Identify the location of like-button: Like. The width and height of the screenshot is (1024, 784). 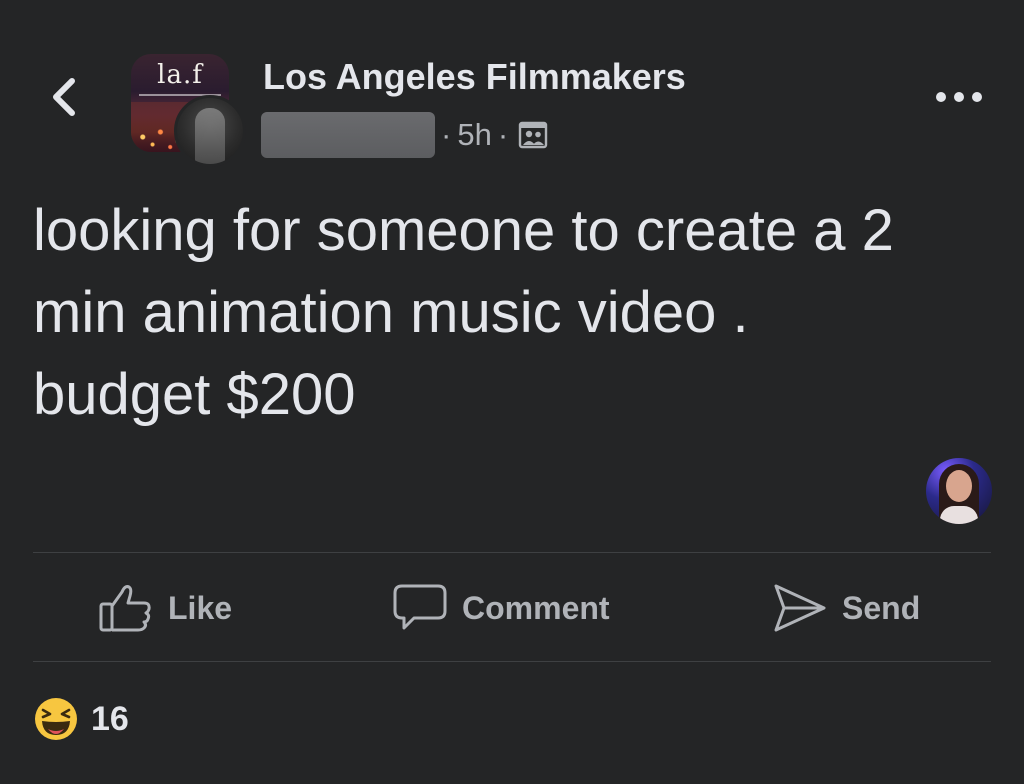
(165, 608).